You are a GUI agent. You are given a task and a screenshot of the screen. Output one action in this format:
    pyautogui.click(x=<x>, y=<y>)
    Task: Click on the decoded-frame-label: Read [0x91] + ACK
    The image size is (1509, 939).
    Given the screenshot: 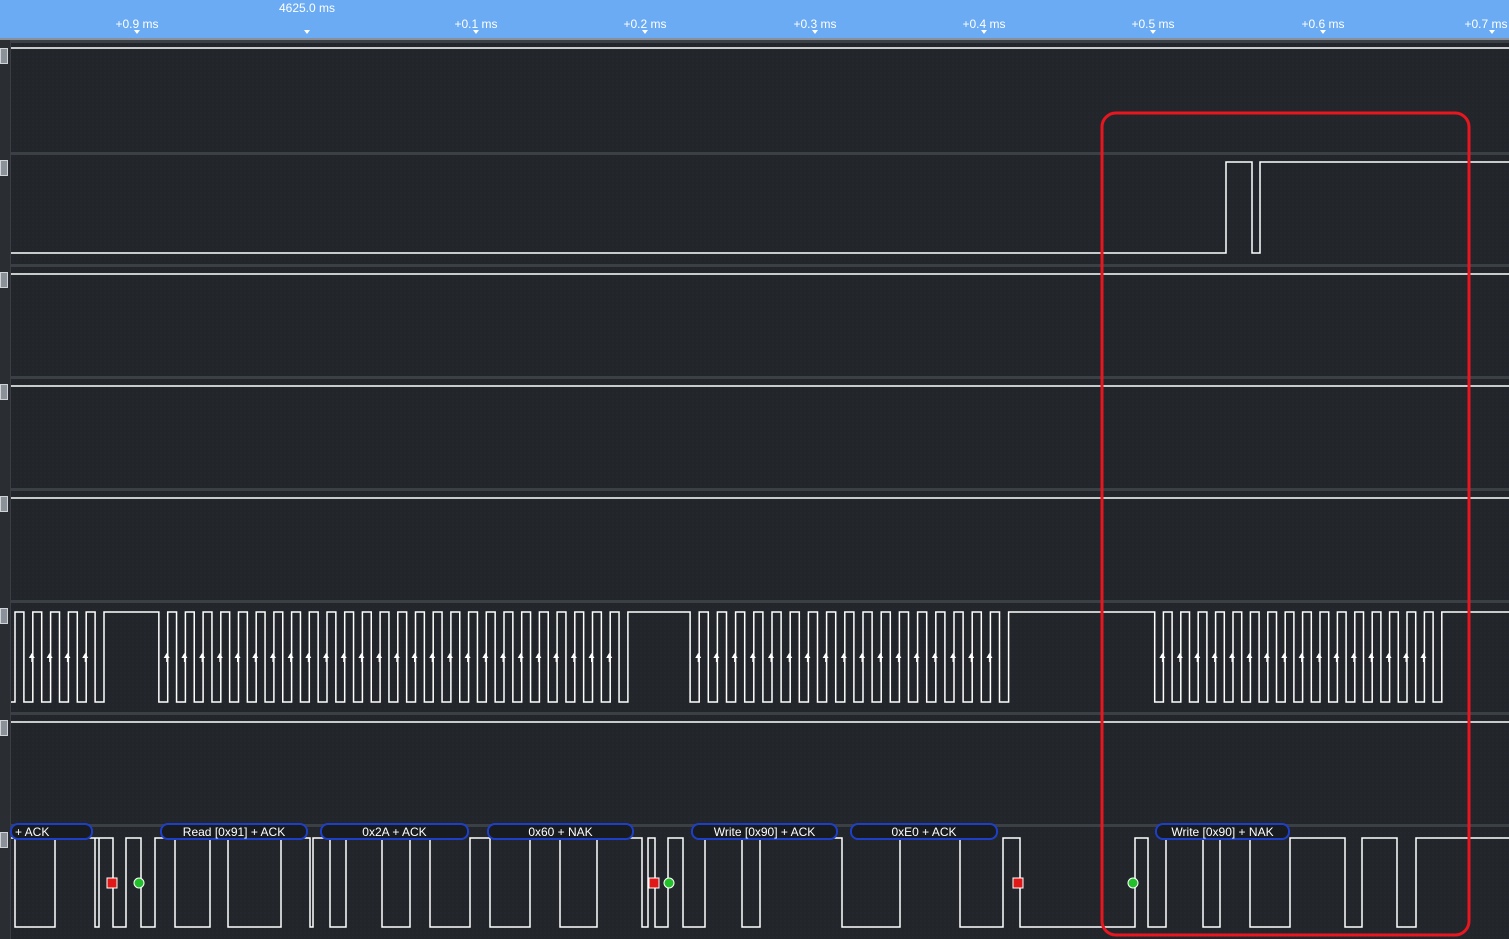 What is the action you would take?
    pyautogui.click(x=234, y=832)
    